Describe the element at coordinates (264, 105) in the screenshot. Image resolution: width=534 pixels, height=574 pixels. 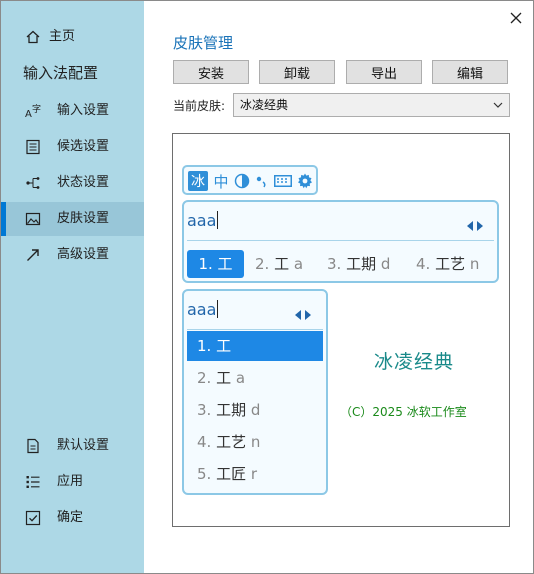
I see `current-skin-value: 冰凌经典` at that location.